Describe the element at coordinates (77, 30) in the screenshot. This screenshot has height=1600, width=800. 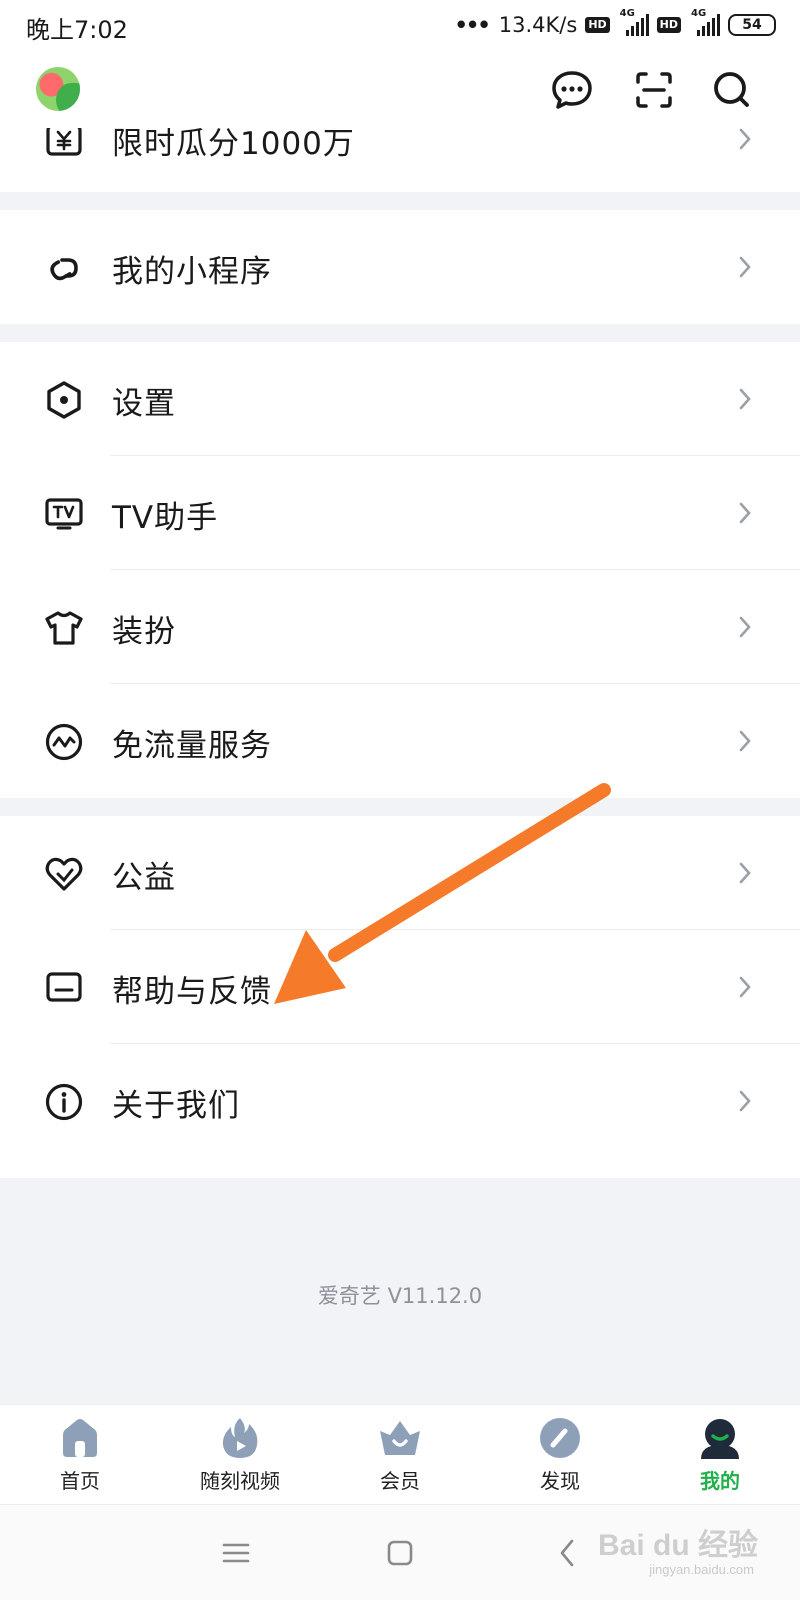
I see `status-time: 晚上7:02` at that location.